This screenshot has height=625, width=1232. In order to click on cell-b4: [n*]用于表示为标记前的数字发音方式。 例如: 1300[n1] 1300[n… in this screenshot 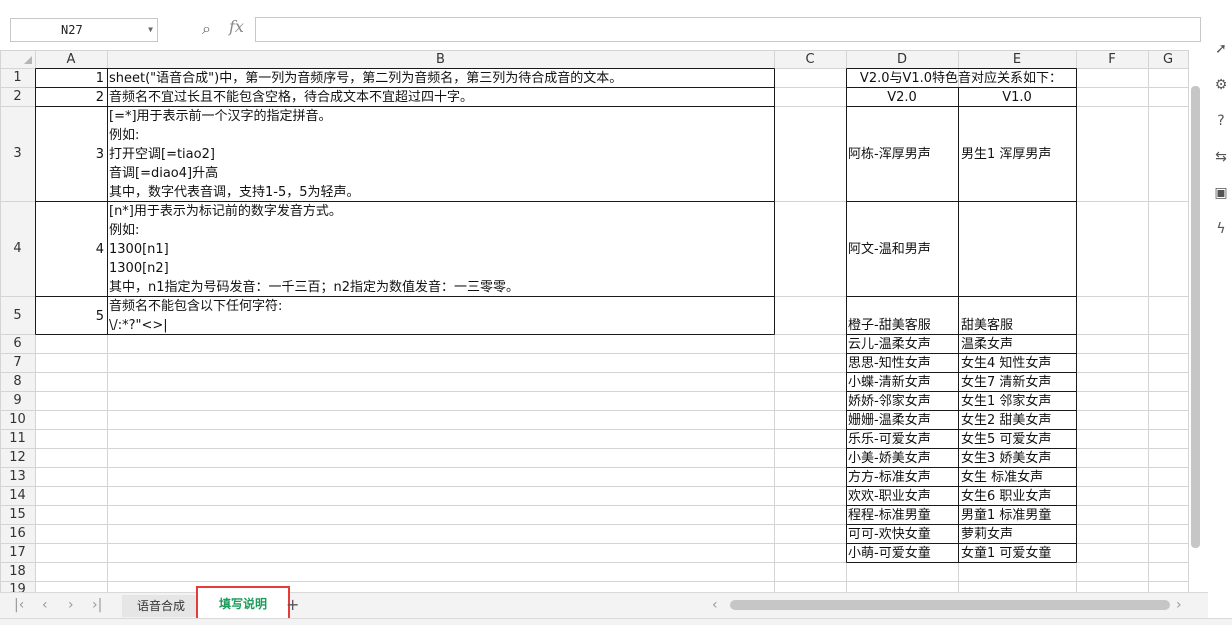, I will do `click(441, 248)`.